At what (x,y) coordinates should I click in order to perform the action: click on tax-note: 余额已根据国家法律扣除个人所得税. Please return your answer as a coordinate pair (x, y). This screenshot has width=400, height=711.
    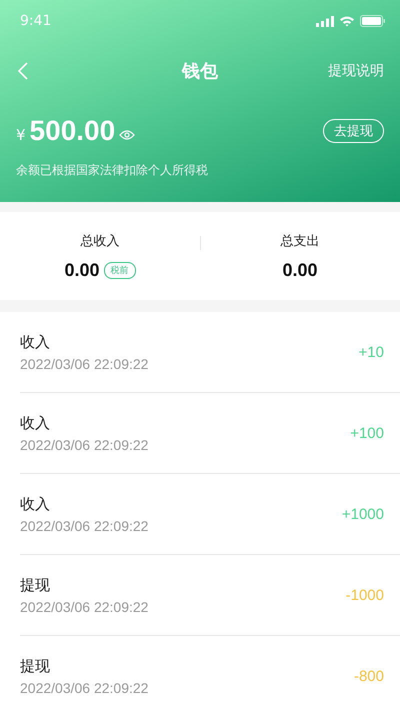
    Looking at the image, I should click on (112, 170).